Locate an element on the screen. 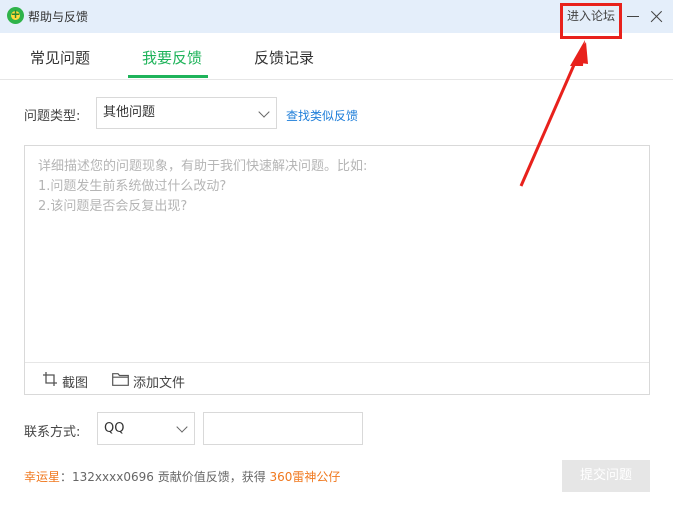 This screenshot has height=508, width=673. close-icon is located at coordinates (656, 16).